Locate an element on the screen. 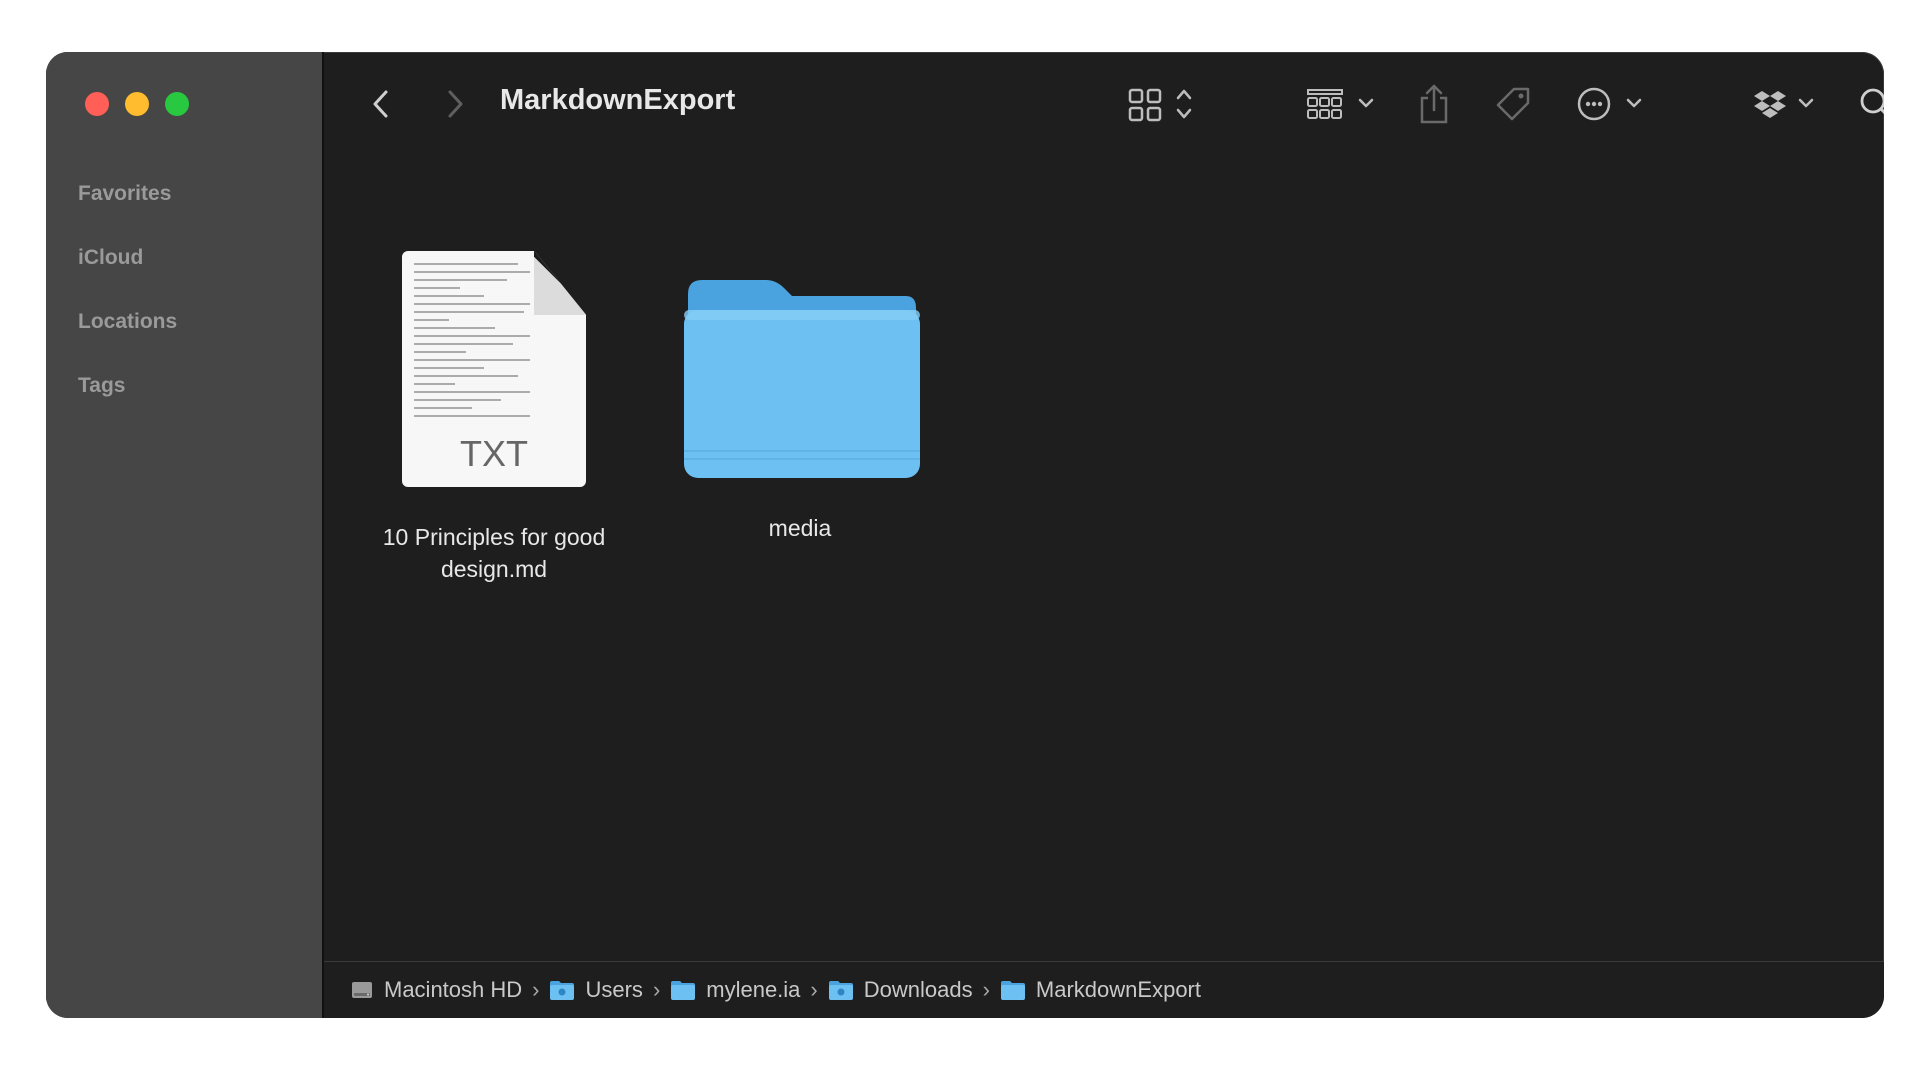  file-type-badge: TXT is located at coordinates (494, 453).